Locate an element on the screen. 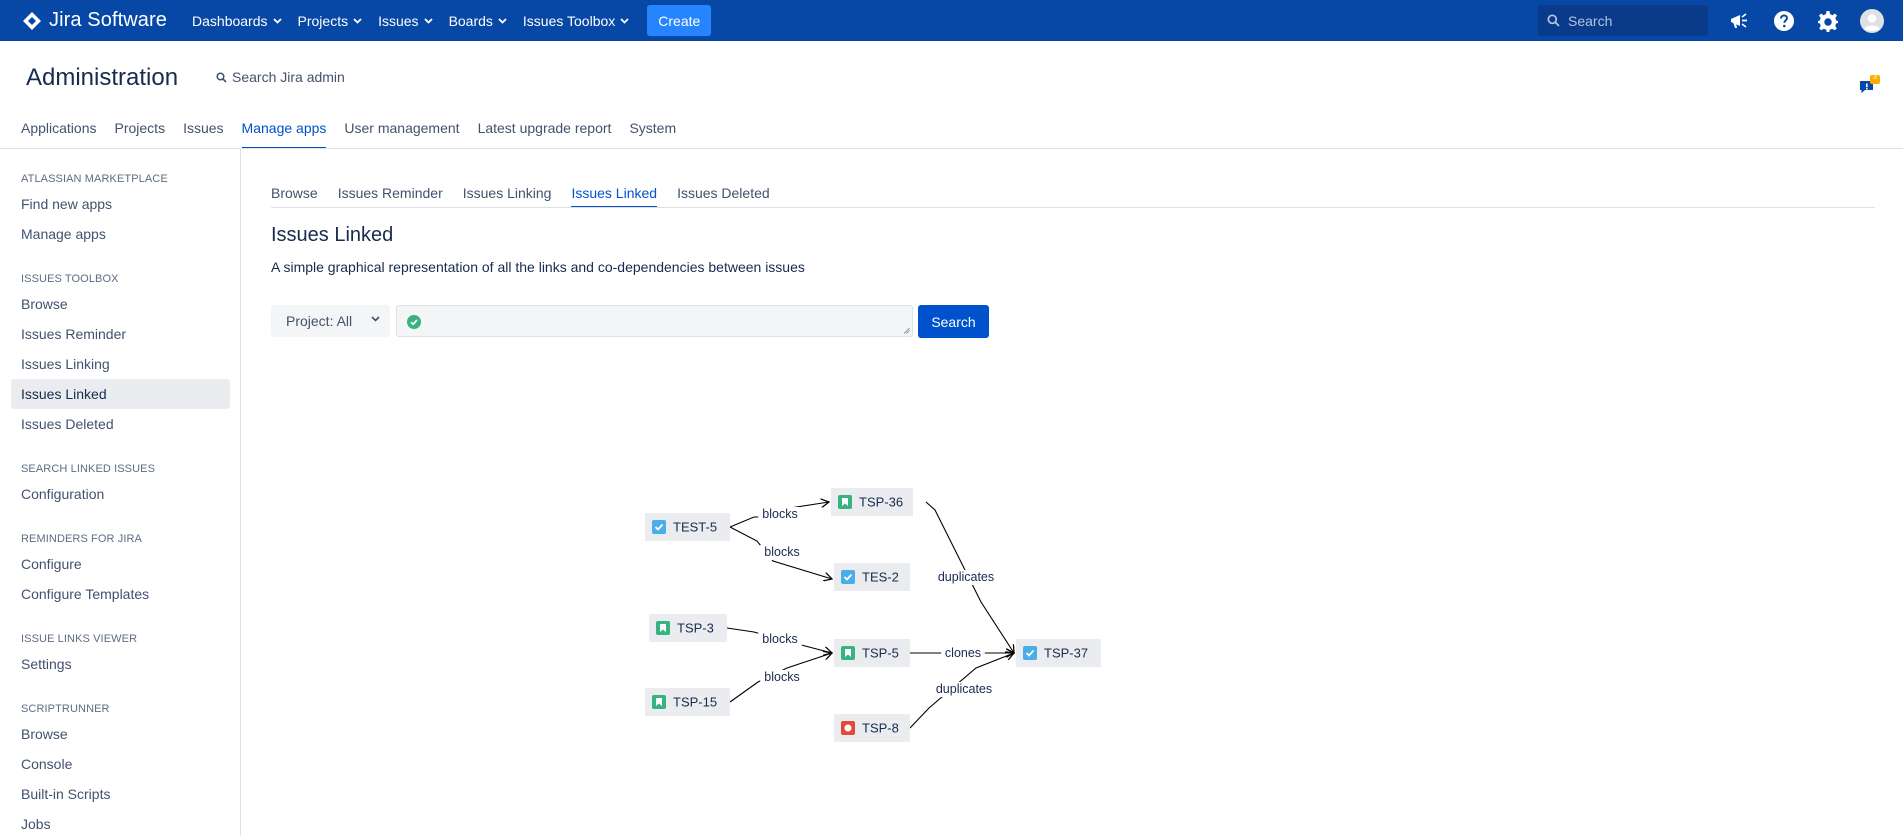 The height and width of the screenshot is (836, 1903). nav-issues-toolbox: Issues Toolbox is located at coordinates (576, 21).